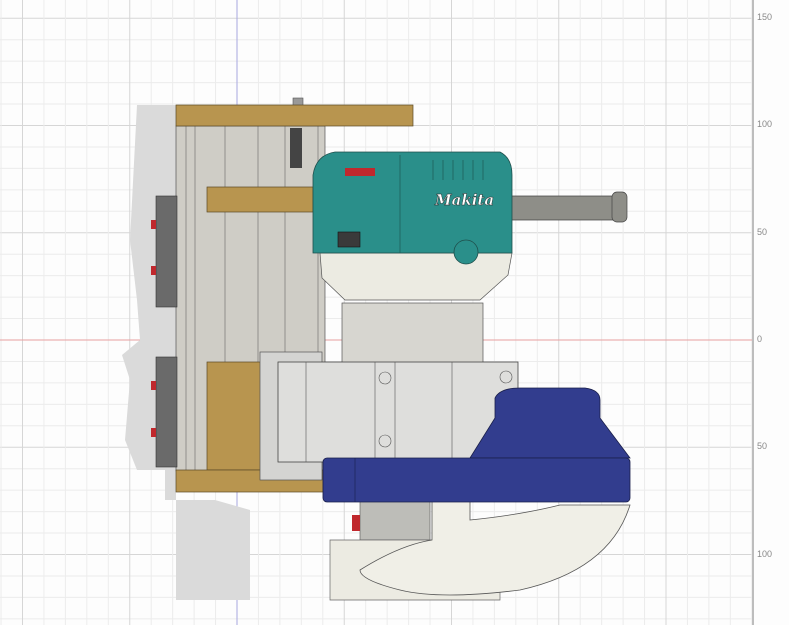  I want to click on vertical-ruler, so click(753, 312).